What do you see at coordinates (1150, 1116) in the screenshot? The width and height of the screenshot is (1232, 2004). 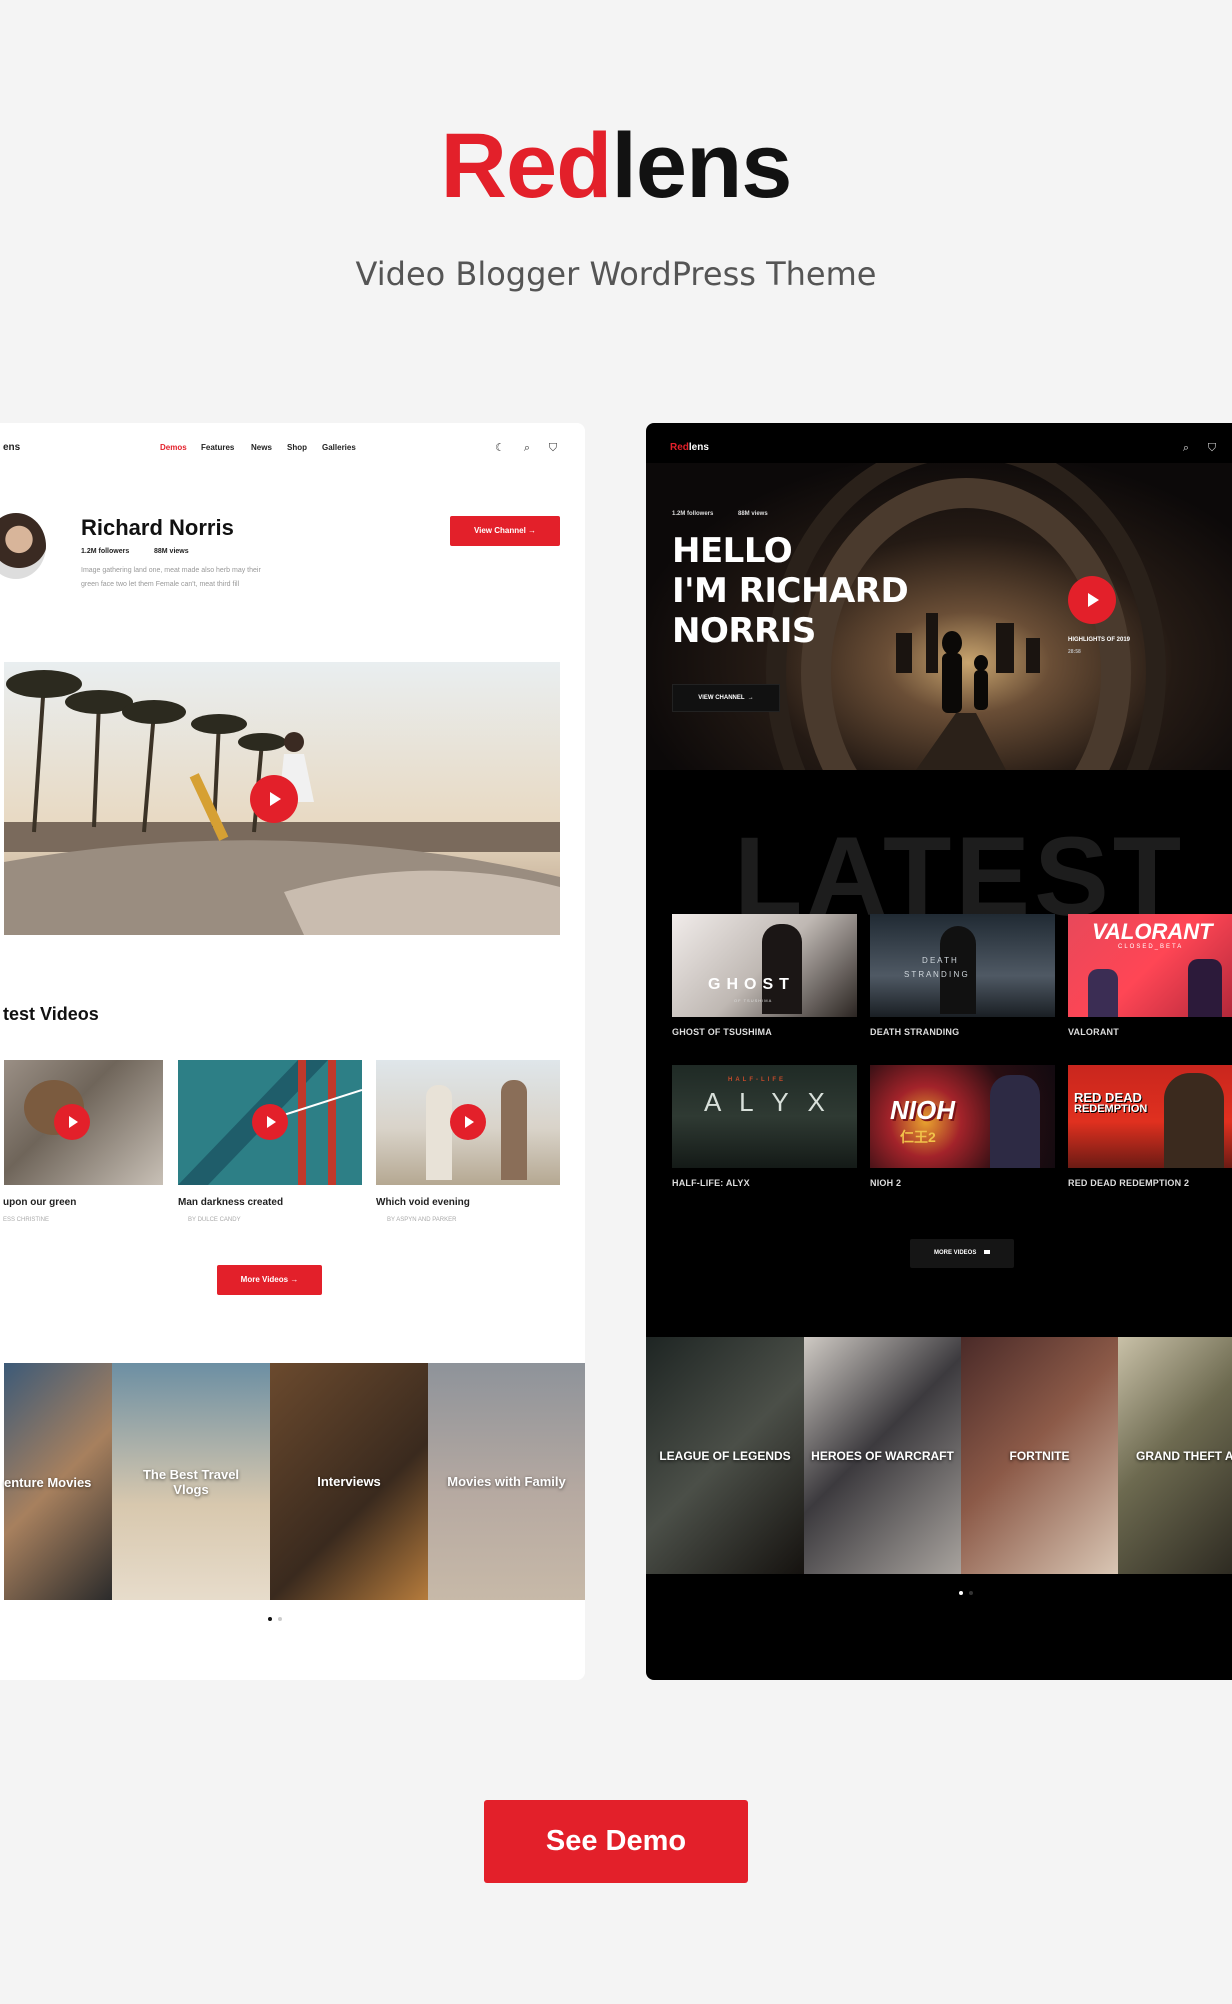 I see `game-thumb-rdr2: RED DEAD REDEMPTION` at bounding box center [1150, 1116].